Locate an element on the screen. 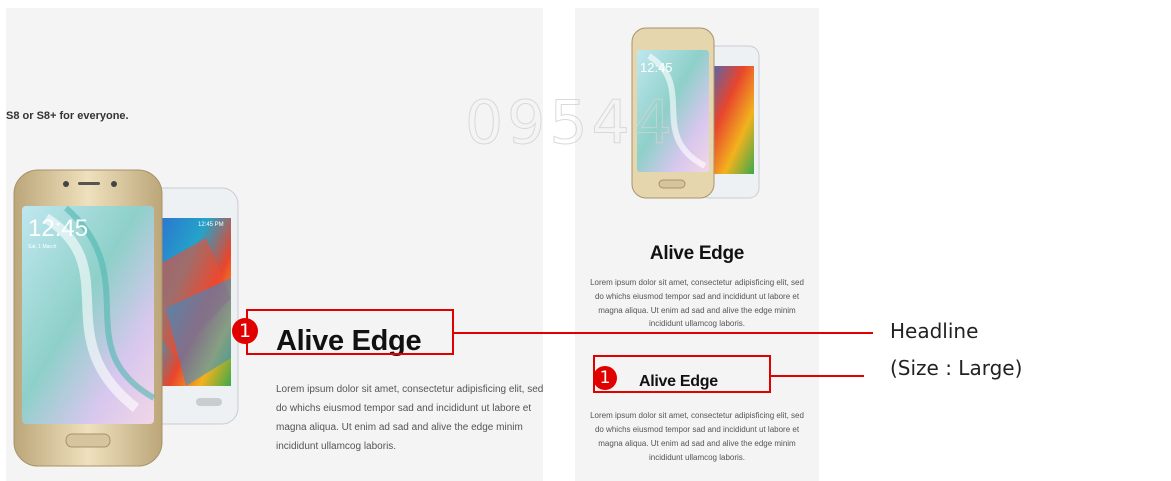  annotation-connector-right is located at coordinates (817, 376).